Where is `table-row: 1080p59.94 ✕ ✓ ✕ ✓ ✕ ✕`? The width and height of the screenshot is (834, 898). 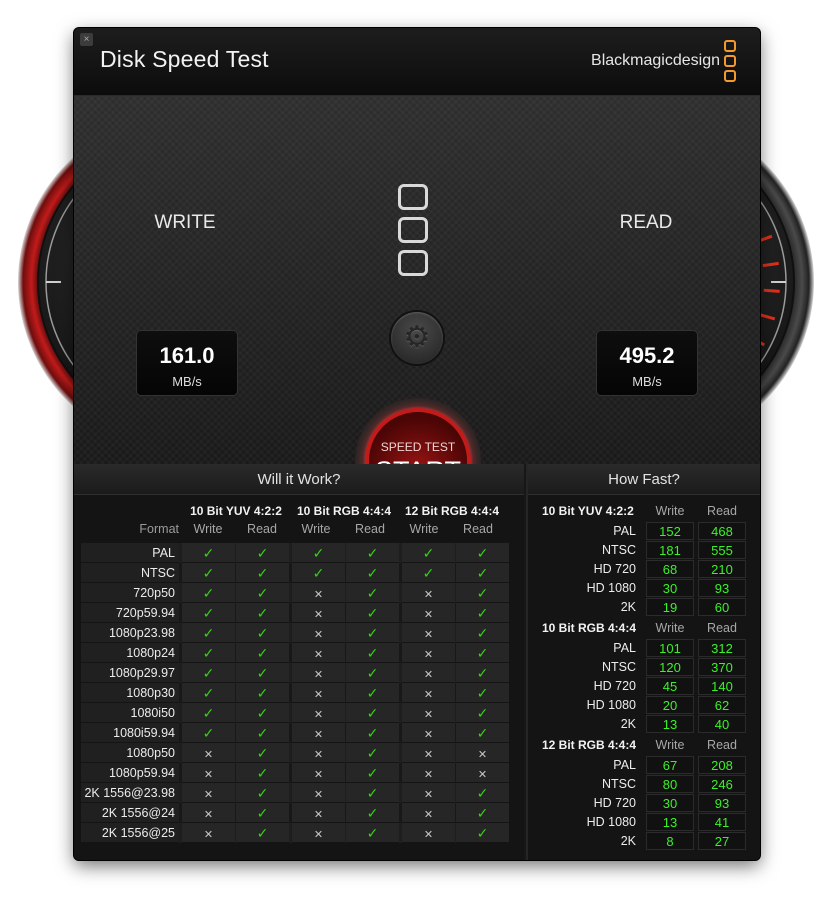
table-row: 1080p59.94 ✕ ✓ ✕ ✓ ✕ ✕ is located at coordinates (295, 773).